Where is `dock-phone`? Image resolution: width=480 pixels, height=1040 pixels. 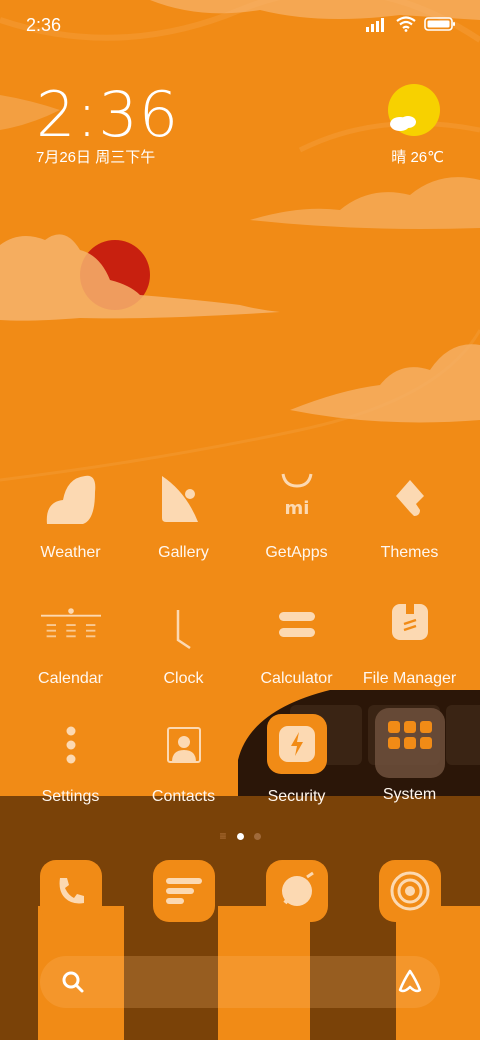 dock-phone is located at coordinates (71, 891).